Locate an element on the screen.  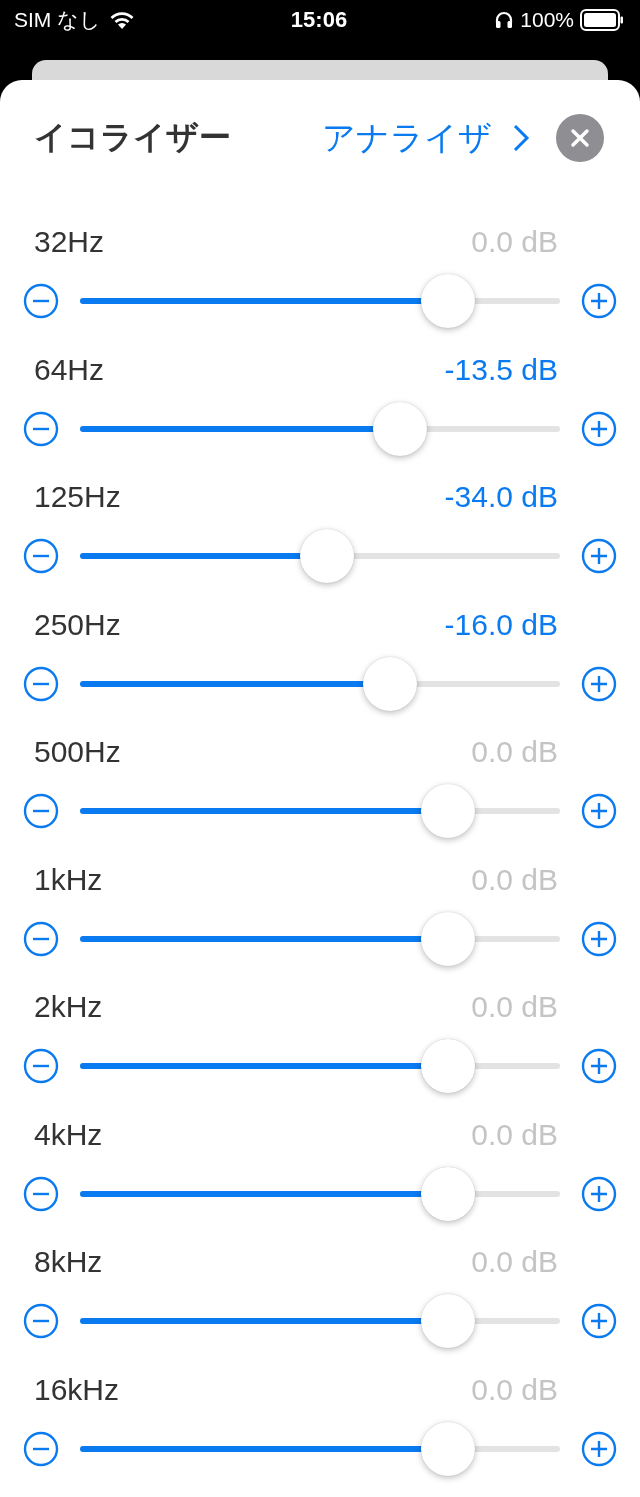
sheet-title: イコライザー is located at coordinates (133, 137).